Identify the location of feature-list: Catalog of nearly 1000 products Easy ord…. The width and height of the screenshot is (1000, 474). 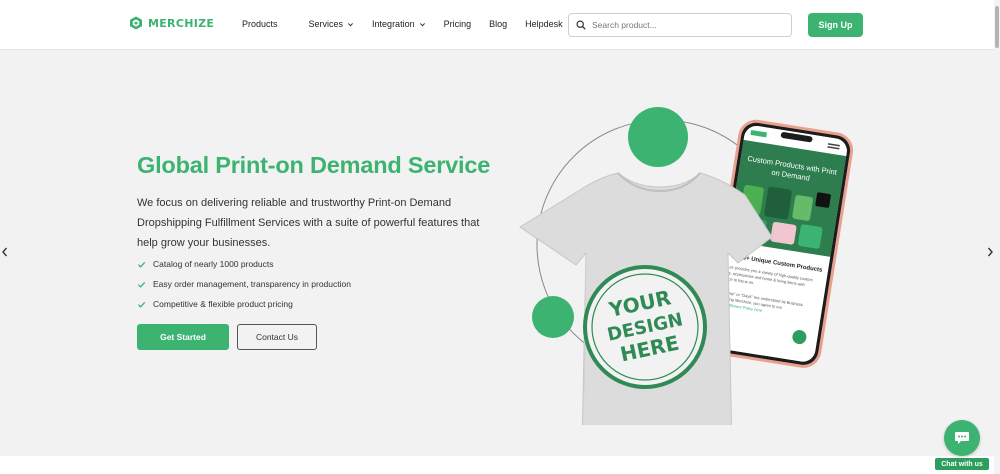
(244, 284).